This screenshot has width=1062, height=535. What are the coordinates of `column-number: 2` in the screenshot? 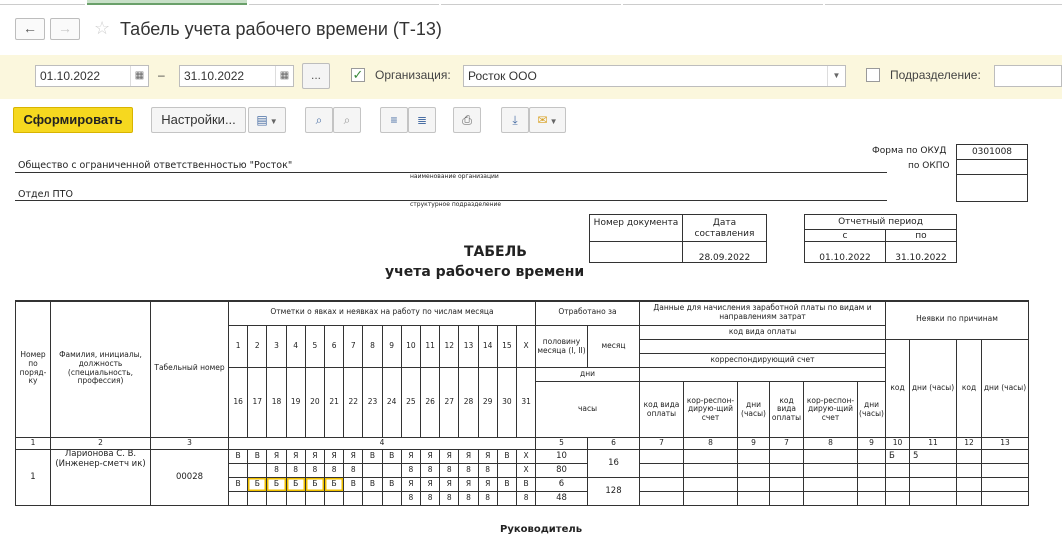 It's located at (101, 444).